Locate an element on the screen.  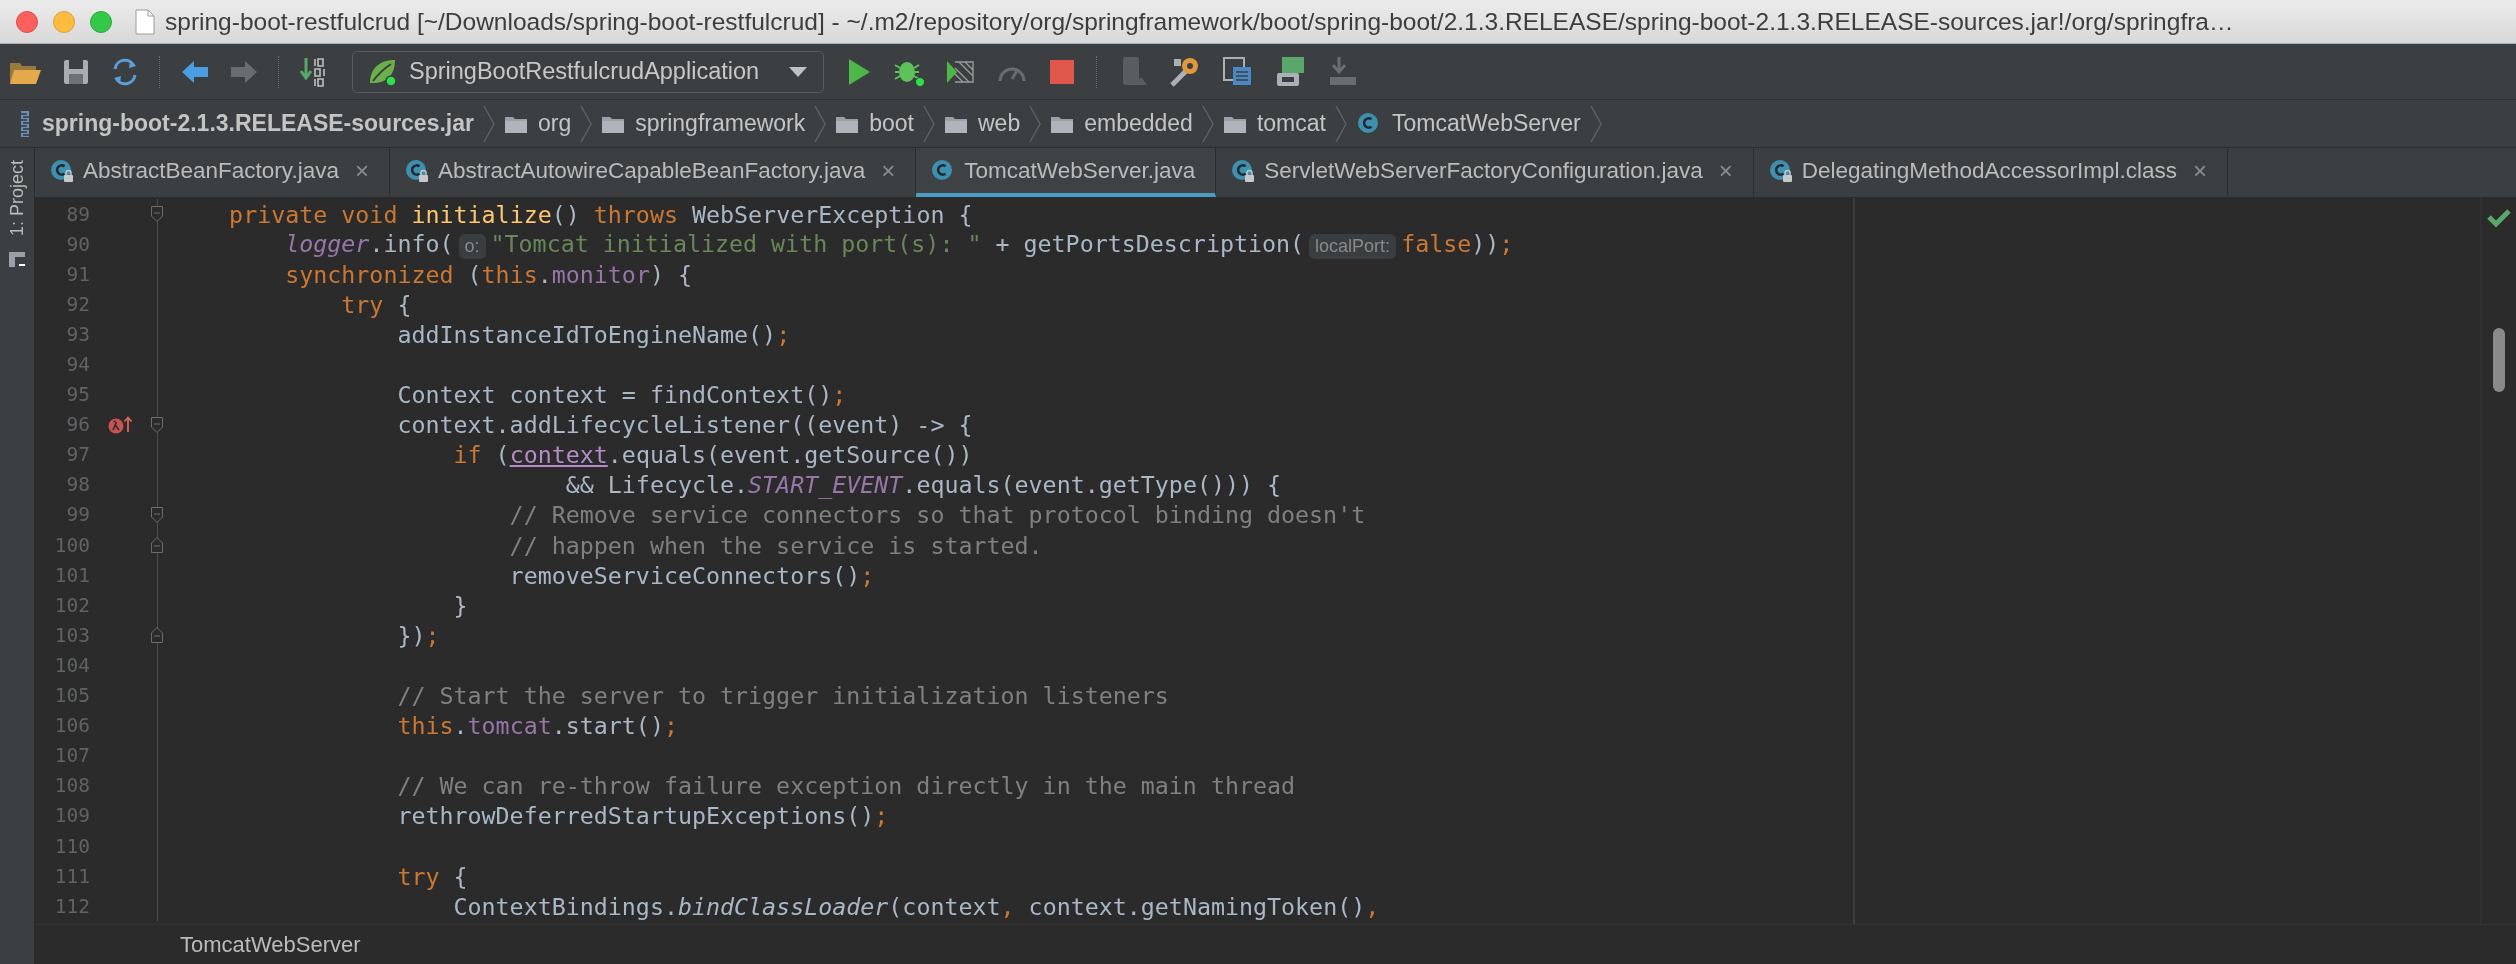
breadcrumb-item: web is located at coordinates (999, 123).